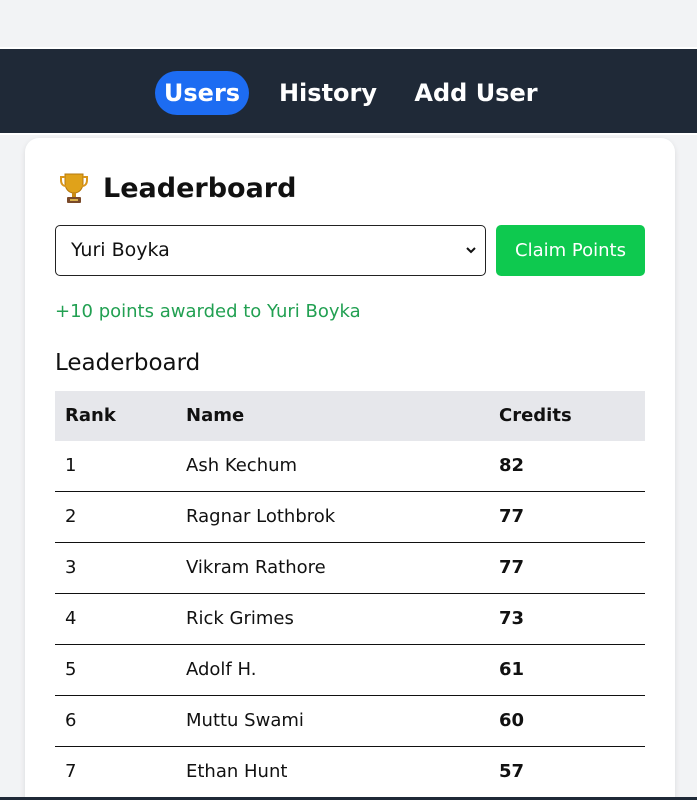 The height and width of the screenshot is (800, 697). Describe the element at coordinates (128, 363) in the screenshot. I see `section-title: Leaderboard` at that location.